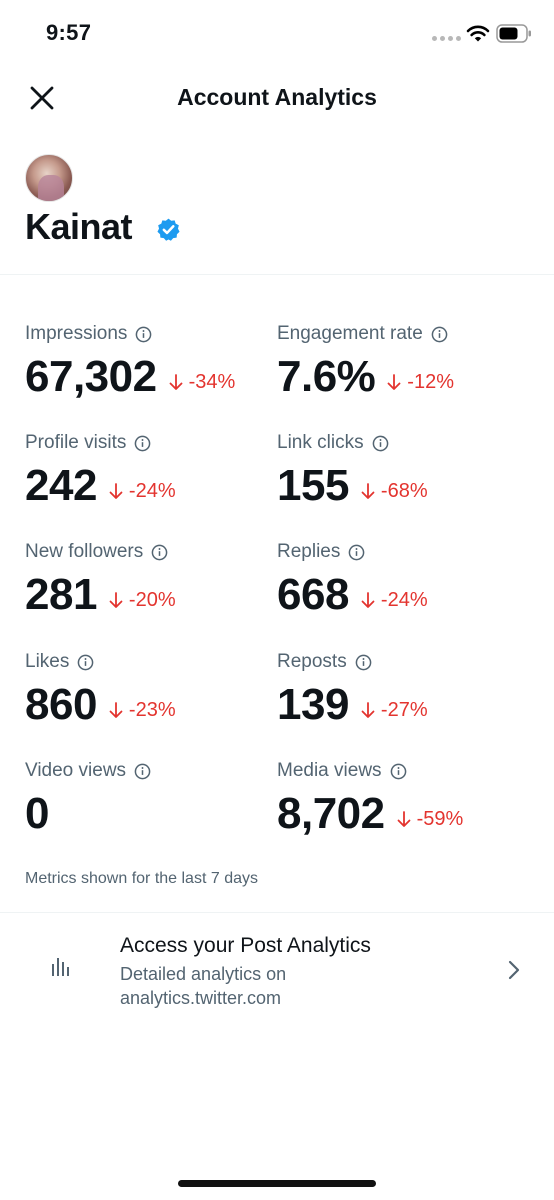 The image size is (554, 1200). What do you see at coordinates (309, 551) in the screenshot?
I see `metric-label-text: Replies` at bounding box center [309, 551].